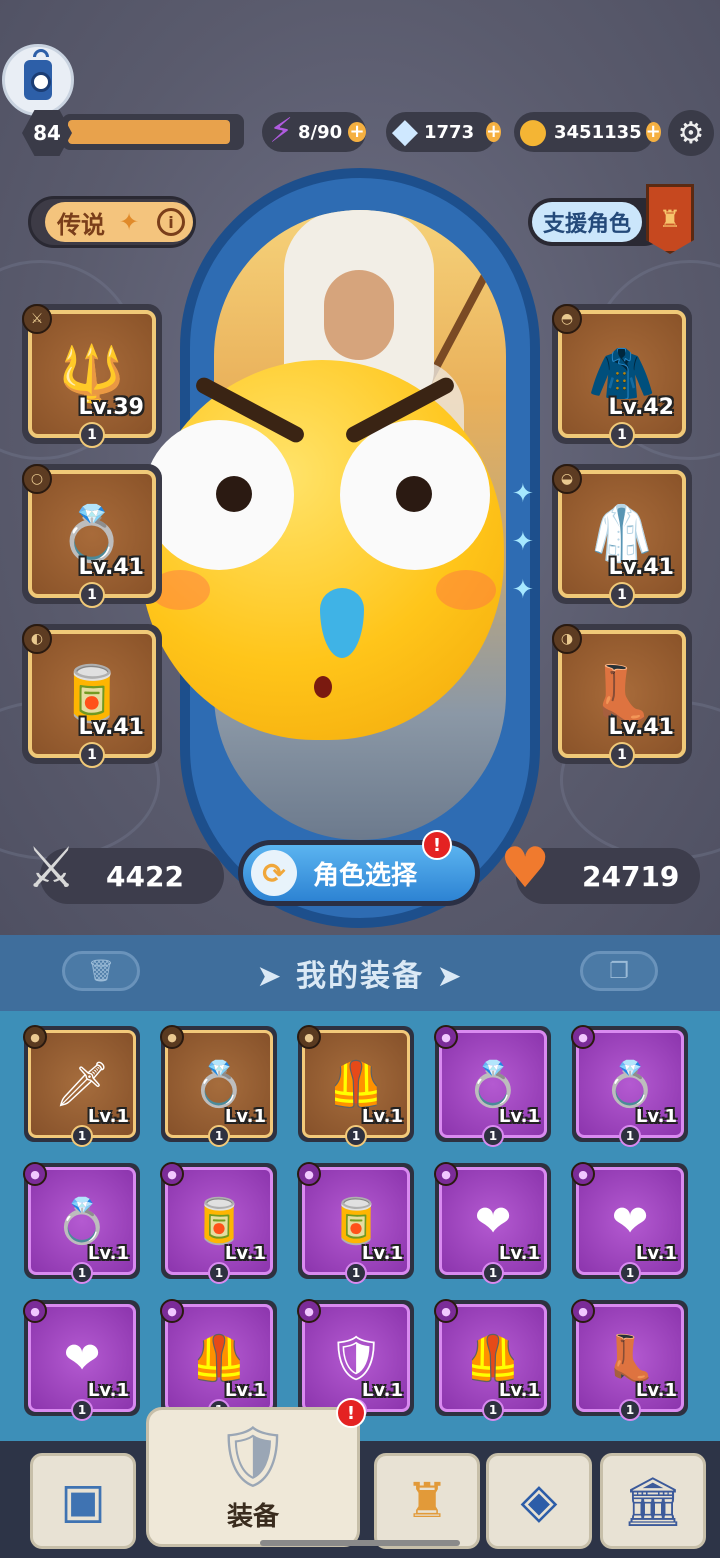  What do you see at coordinates (622, 536) in the screenshot?
I see `equipped-slot-right: ◒ 🥼 Lv.41 1` at bounding box center [622, 536].